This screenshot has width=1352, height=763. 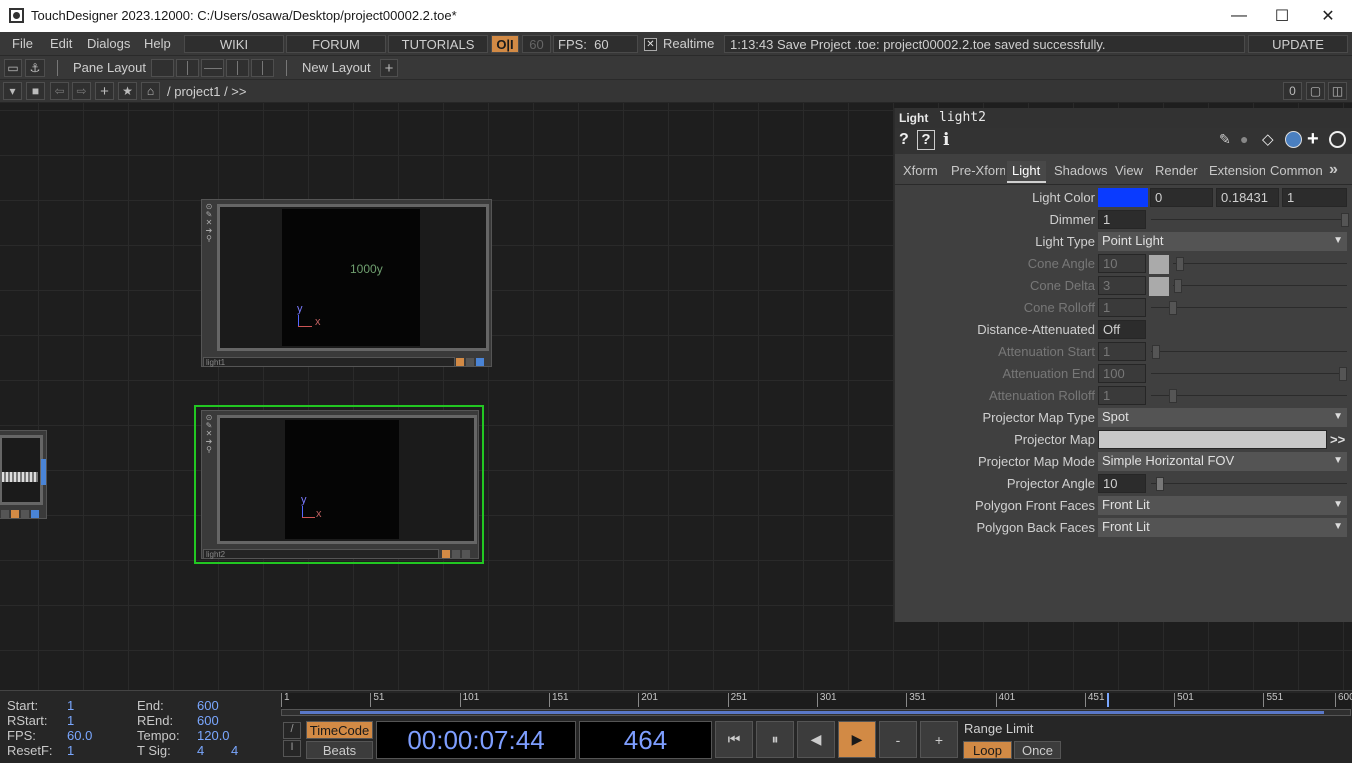 I want to click on tab-pre-xform: Pre-Xform, so click(x=978, y=174).